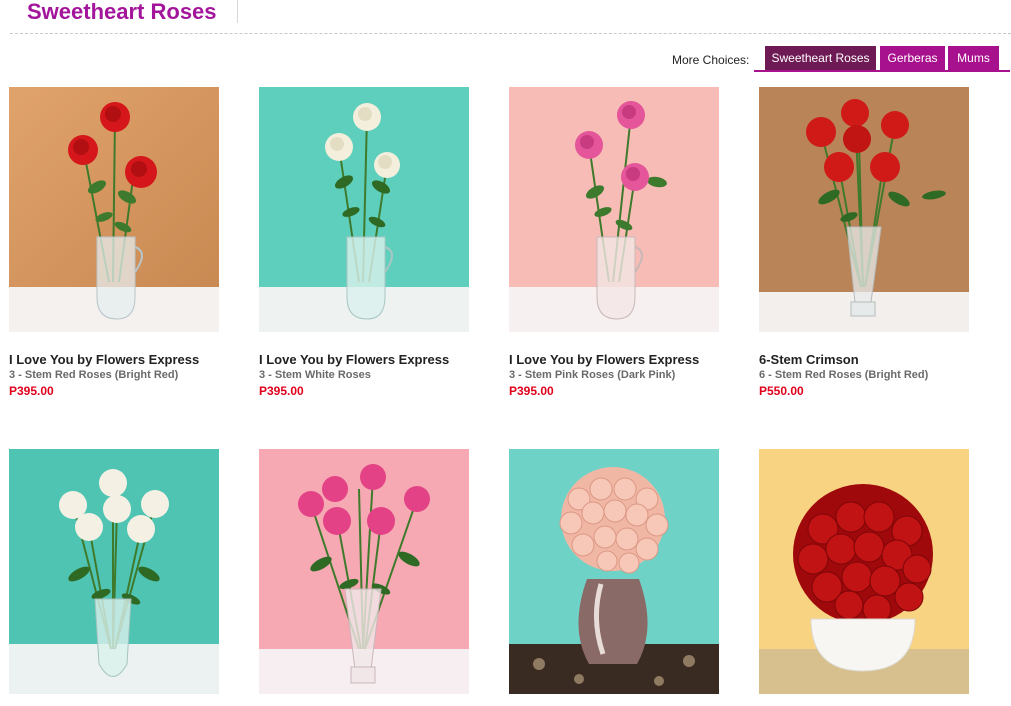 This screenshot has height=706, width=1011. Describe the element at coordinates (912, 58) in the screenshot. I see `tab-gerberas: Gerberas` at that location.